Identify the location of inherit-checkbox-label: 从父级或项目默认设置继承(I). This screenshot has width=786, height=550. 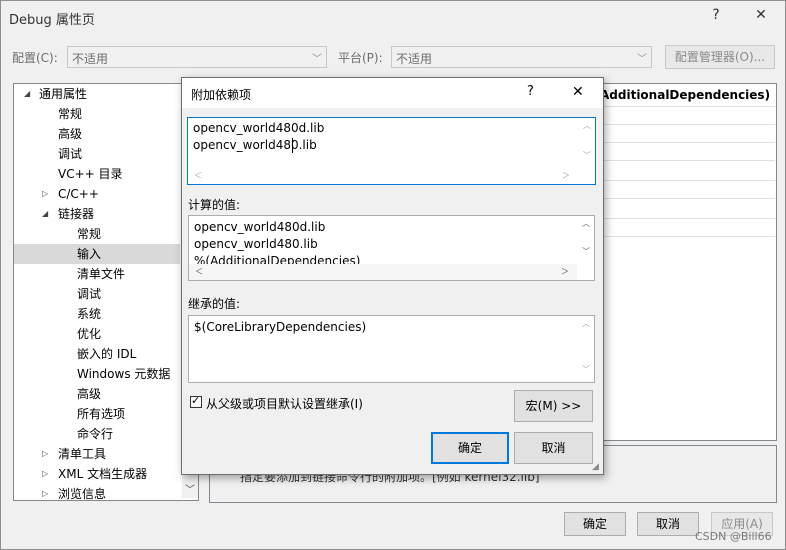
(284, 403).